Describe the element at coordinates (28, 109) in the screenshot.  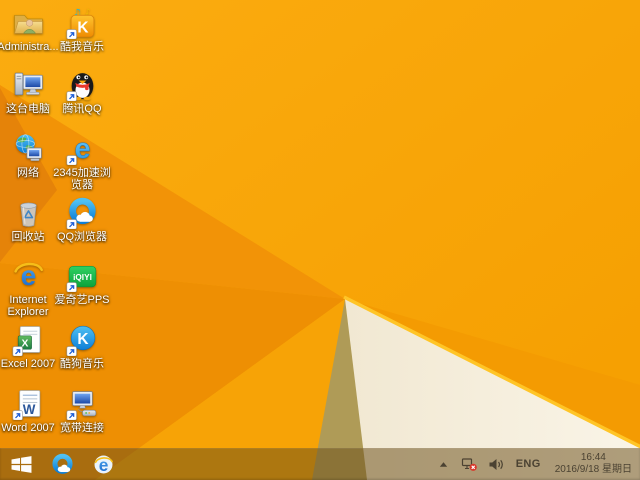
I see `desktop-icon-label: 这台电脑` at that location.